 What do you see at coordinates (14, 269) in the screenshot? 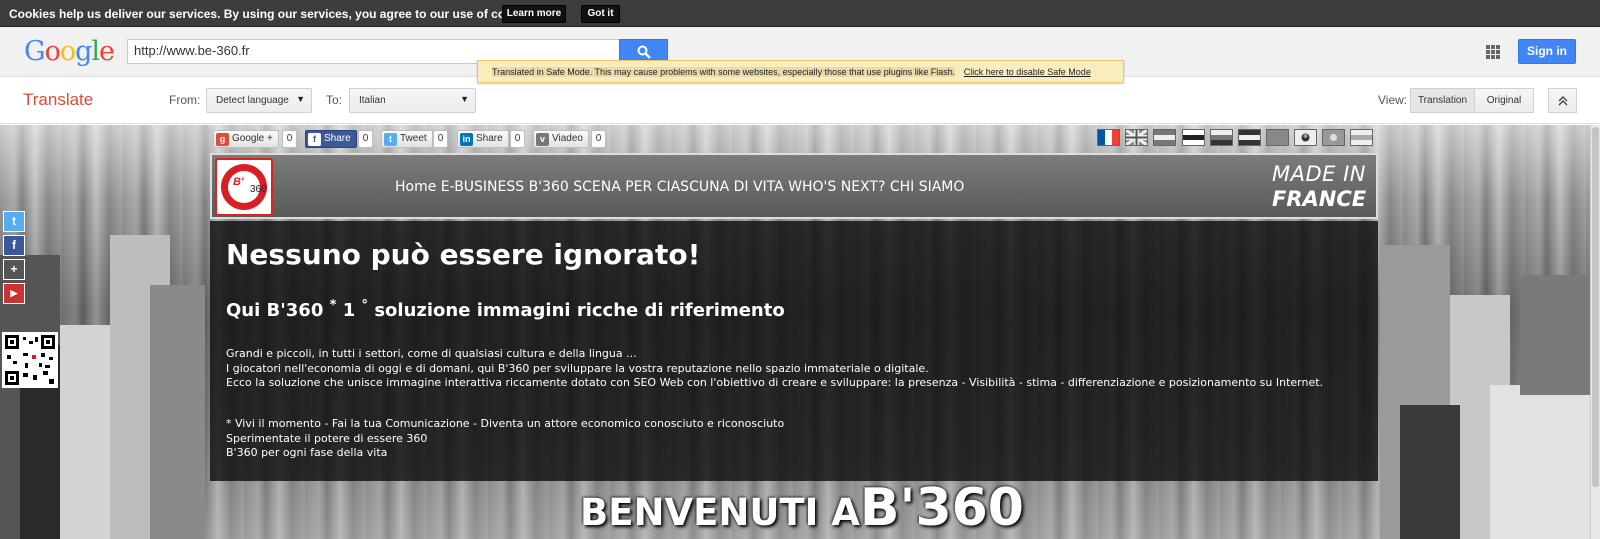
I see `google-plus-icon: +` at bounding box center [14, 269].